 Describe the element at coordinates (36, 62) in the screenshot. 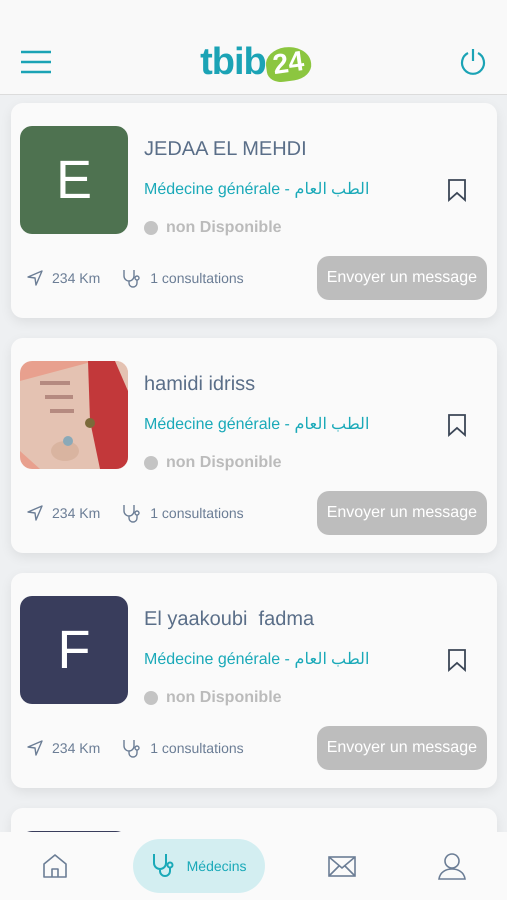

I see `menu-icon` at that location.